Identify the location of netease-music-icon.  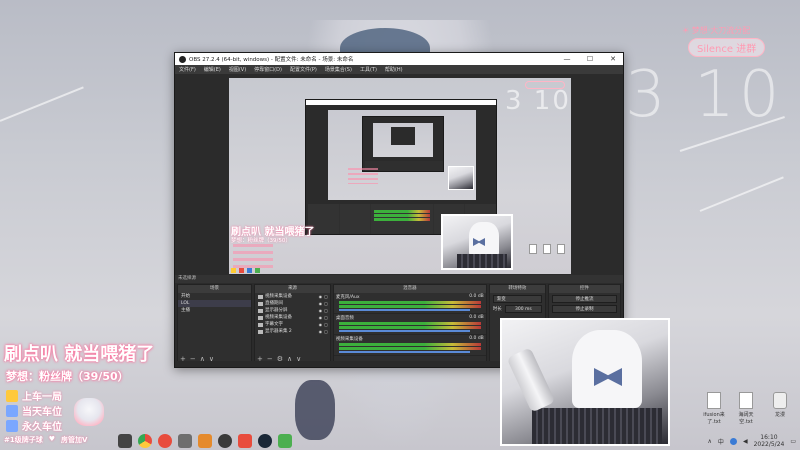
(165, 441).